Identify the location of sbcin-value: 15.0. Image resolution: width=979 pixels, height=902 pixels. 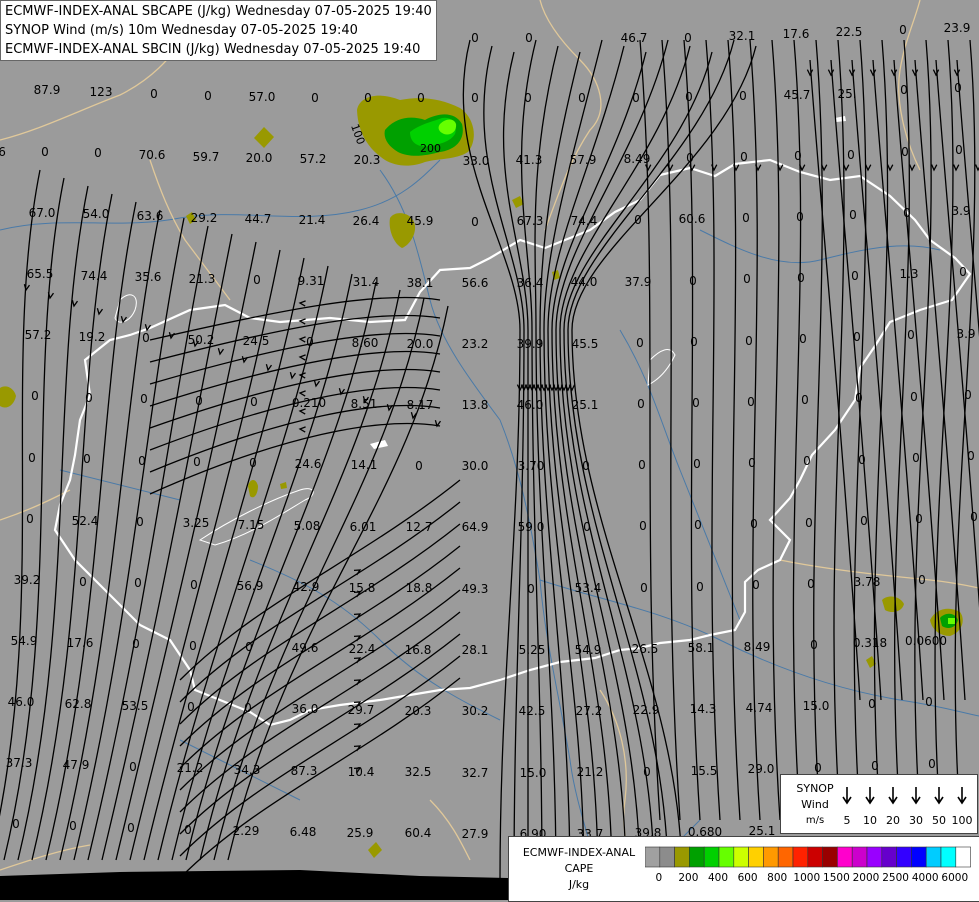
(816, 706).